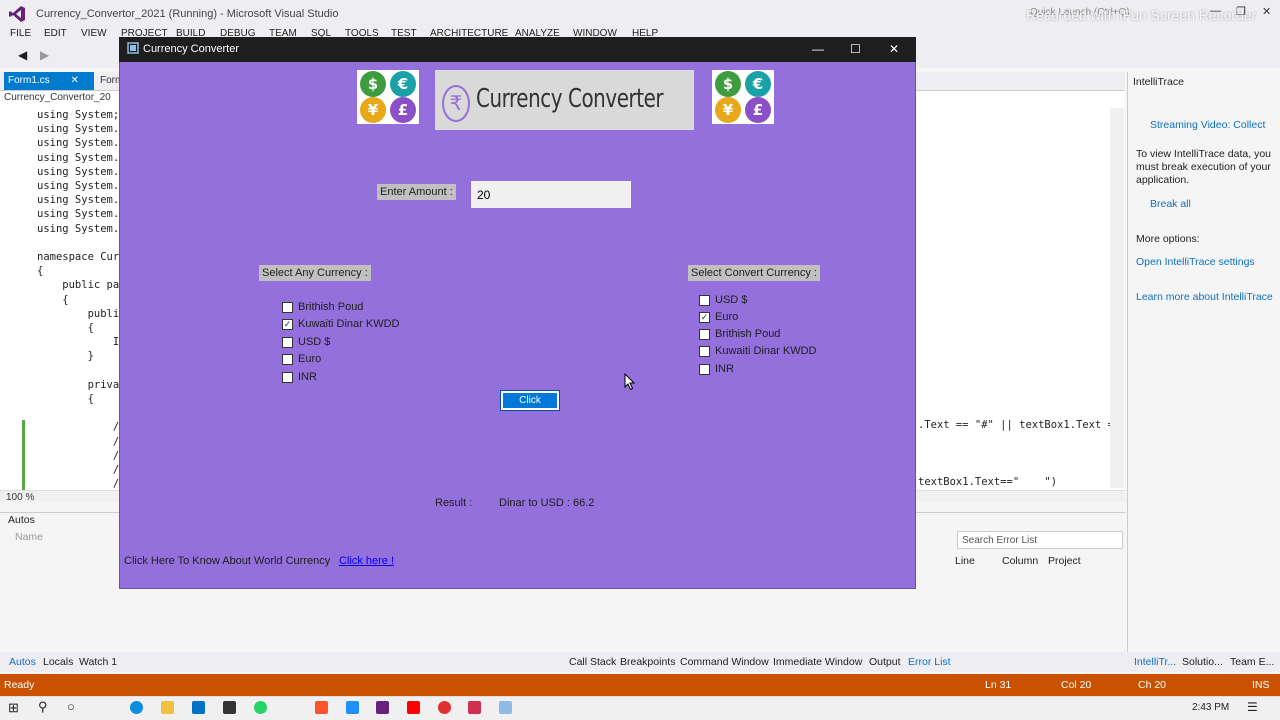 This screenshot has width=1280, height=720. Describe the element at coordinates (314, 342) in the screenshot. I see `from-option-label: USD $` at that location.